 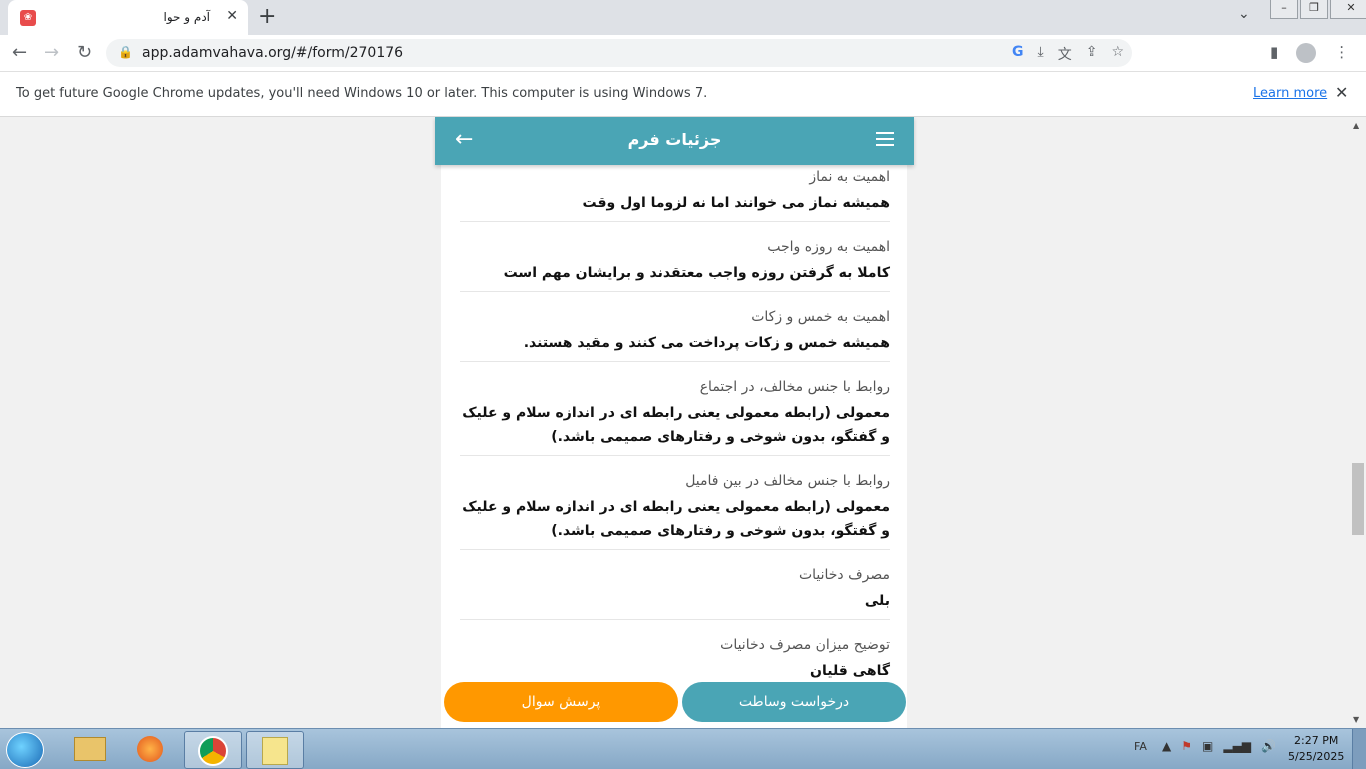 I want to click on site-favicon-icon: ❀, so click(x=28, y=18).